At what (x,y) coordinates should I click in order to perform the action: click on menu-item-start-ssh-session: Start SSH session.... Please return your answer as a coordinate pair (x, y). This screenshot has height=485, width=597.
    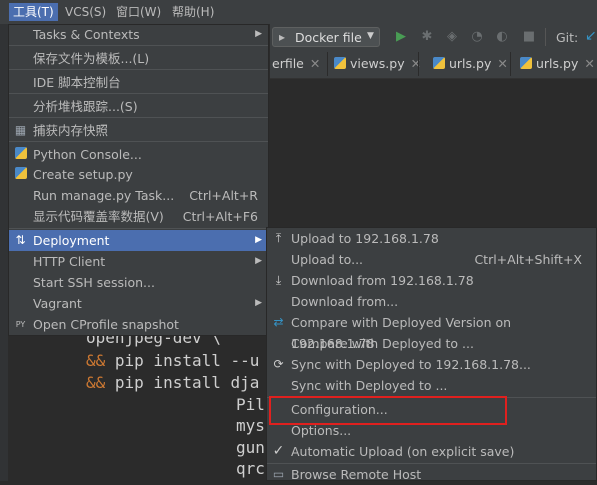
    Looking at the image, I should click on (138, 282).